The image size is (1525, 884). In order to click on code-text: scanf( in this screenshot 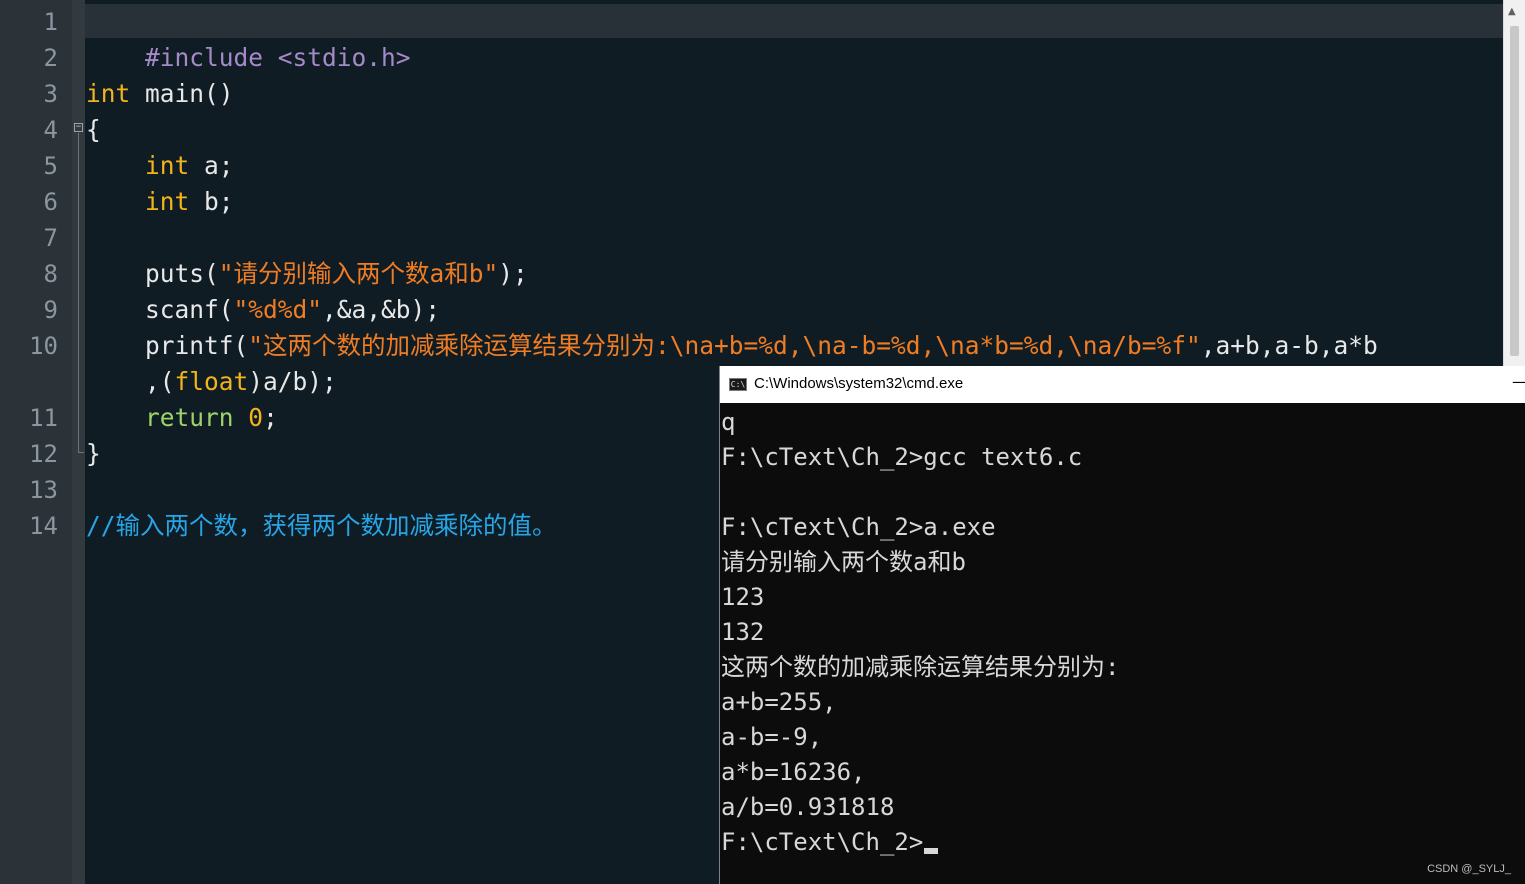, I will do `click(189, 309)`.